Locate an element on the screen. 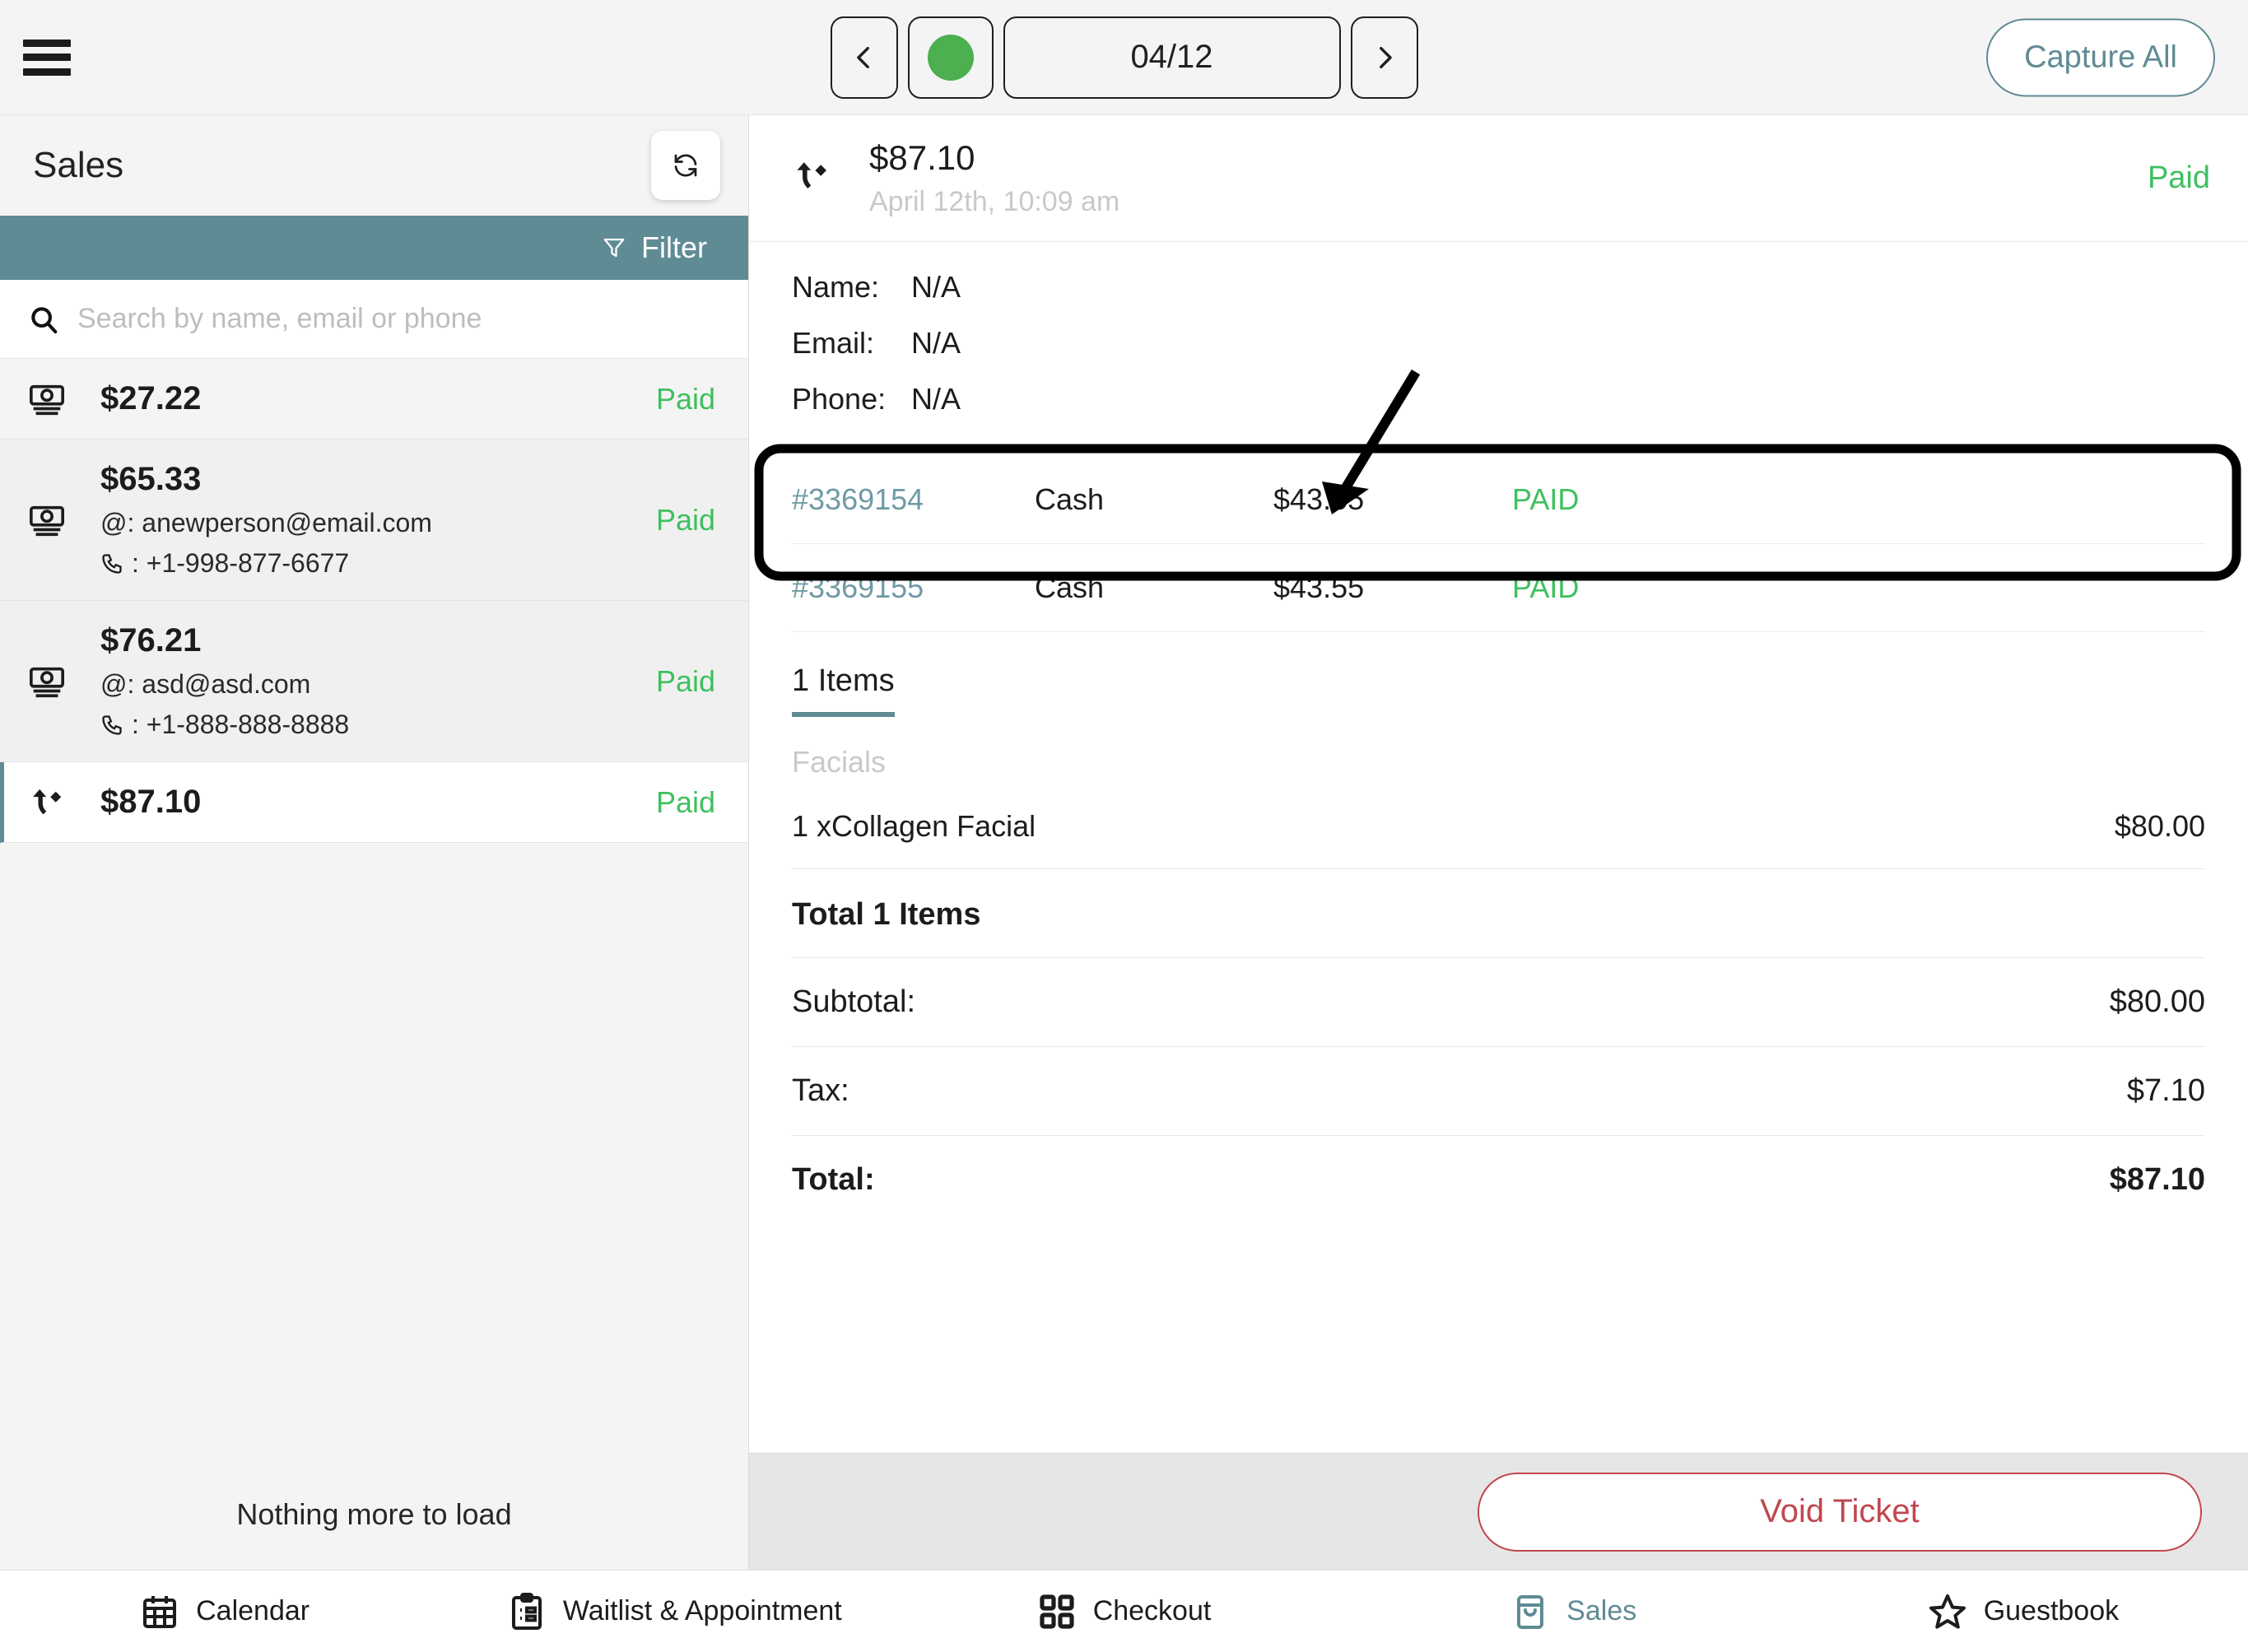 The width and height of the screenshot is (2248, 1652). payment-id-link: #3369154 is located at coordinates (913, 499).